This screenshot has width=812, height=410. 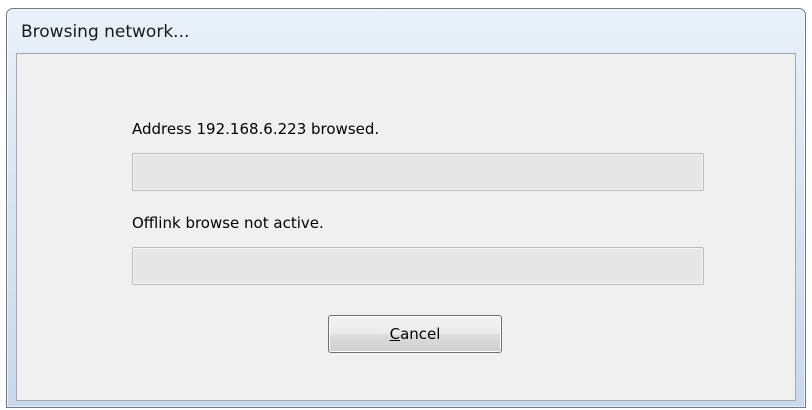 What do you see at coordinates (418, 266) in the screenshot?
I see `offlink-browse-progress-bar` at bounding box center [418, 266].